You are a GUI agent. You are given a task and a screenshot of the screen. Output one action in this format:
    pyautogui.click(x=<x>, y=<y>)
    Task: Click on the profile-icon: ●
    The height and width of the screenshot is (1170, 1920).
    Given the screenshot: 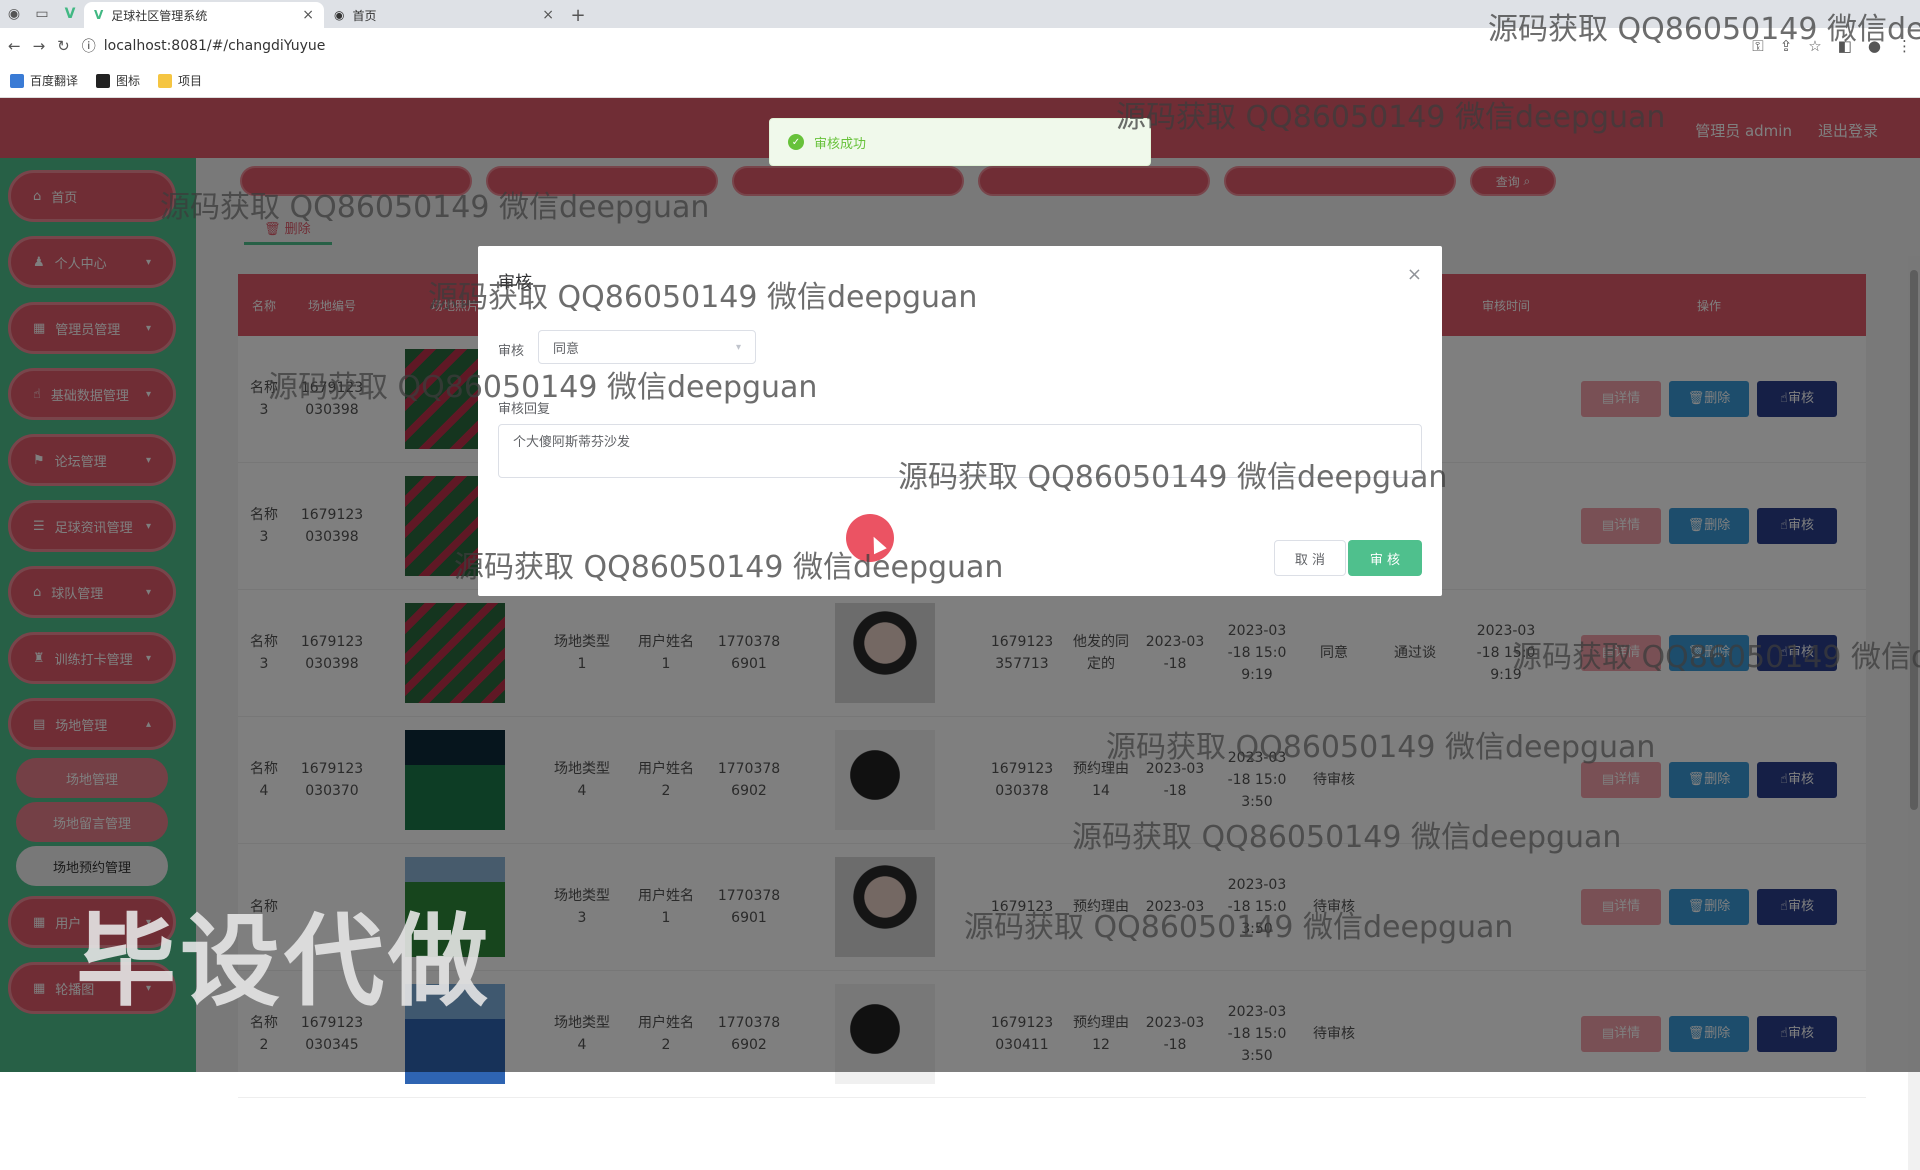 What is the action you would take?
    pyautogui.click(x=1874, y=46)
    